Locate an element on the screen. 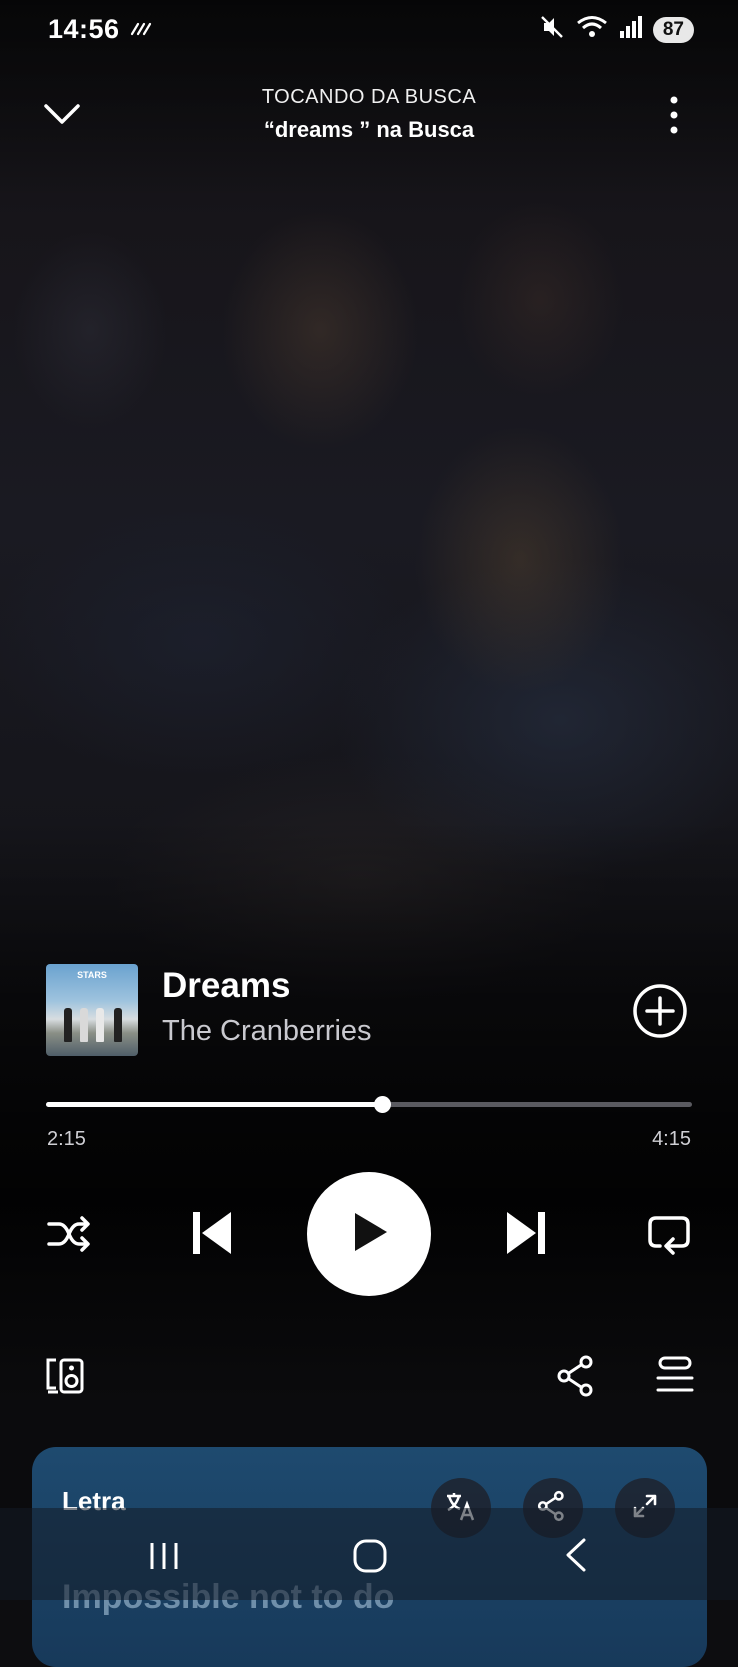  album-cover-thumbnail: STARS is located at coordinates (92, 1010).